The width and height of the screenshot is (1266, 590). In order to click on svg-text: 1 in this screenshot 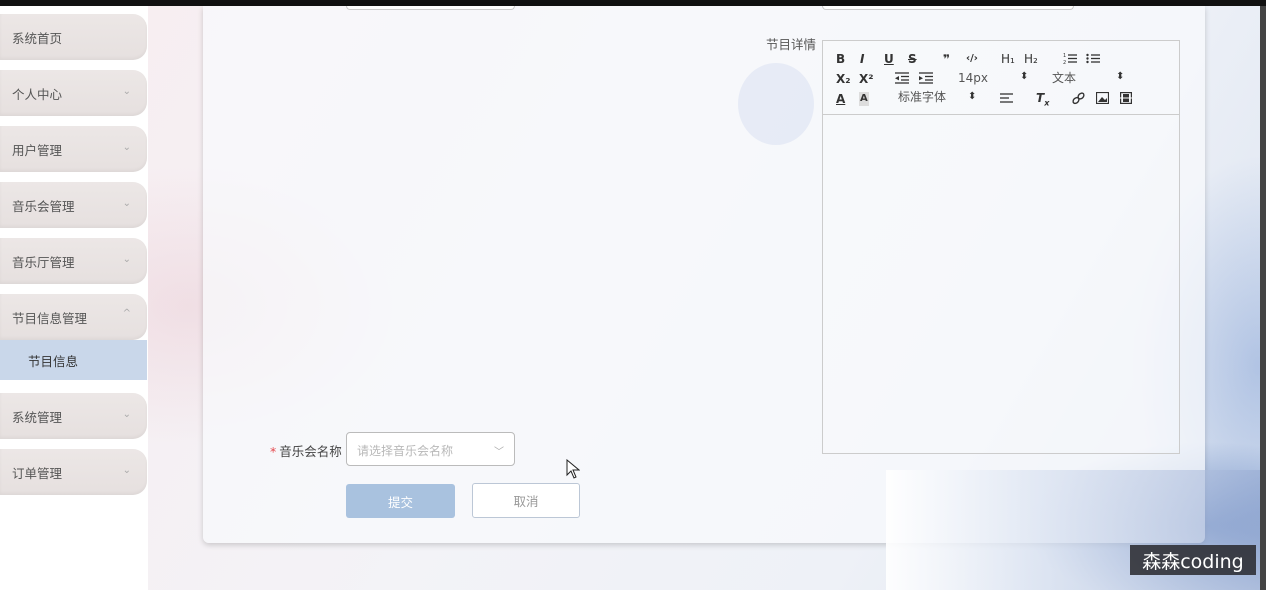, I will do `click(1064, 56)`.